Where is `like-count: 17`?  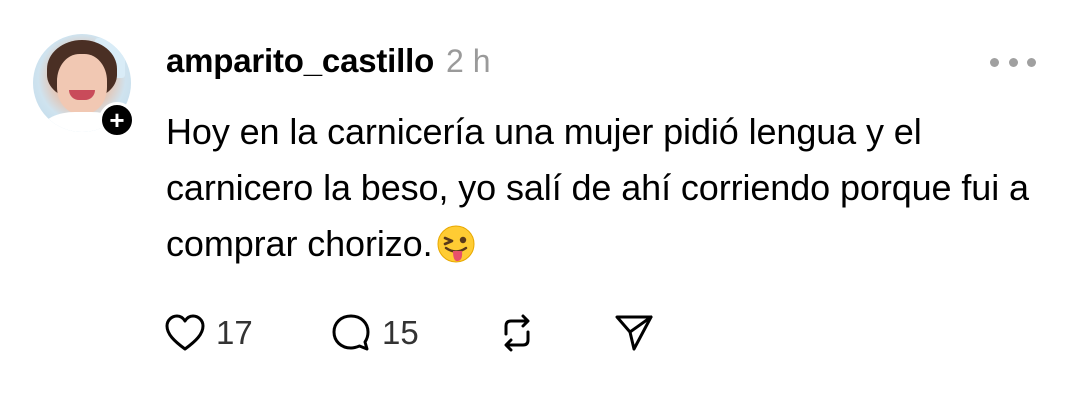
like-count: 17 is located at coordinates (234, 332).